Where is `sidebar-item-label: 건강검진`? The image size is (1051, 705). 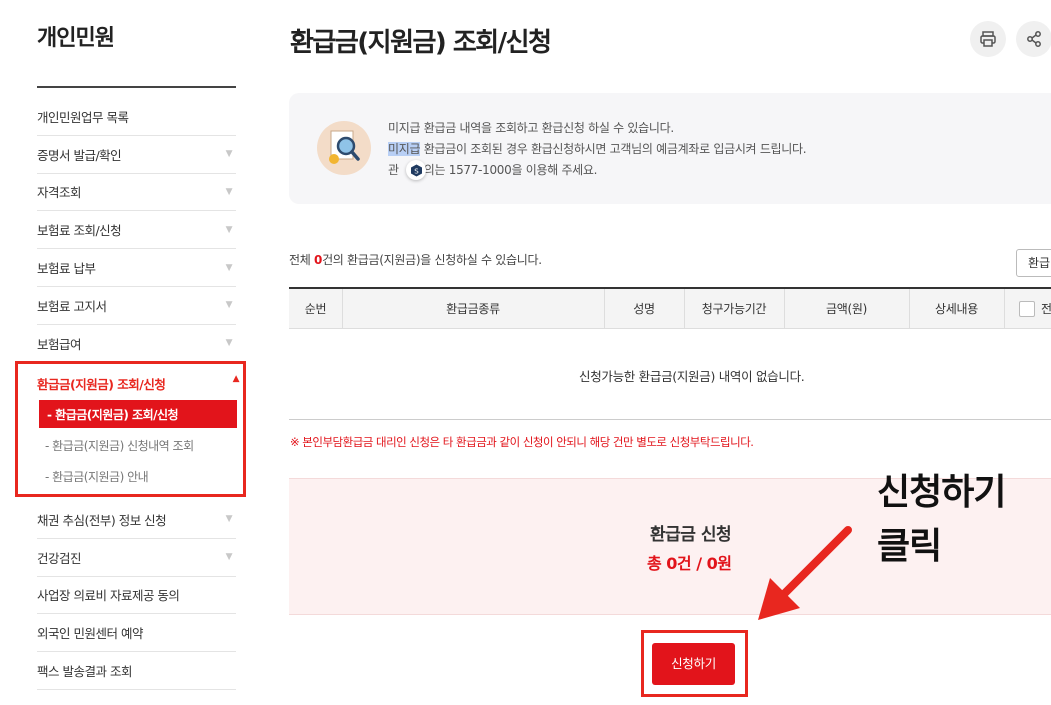 sidebar-item-label: 건강검진 is located at coordinates (59, 558).